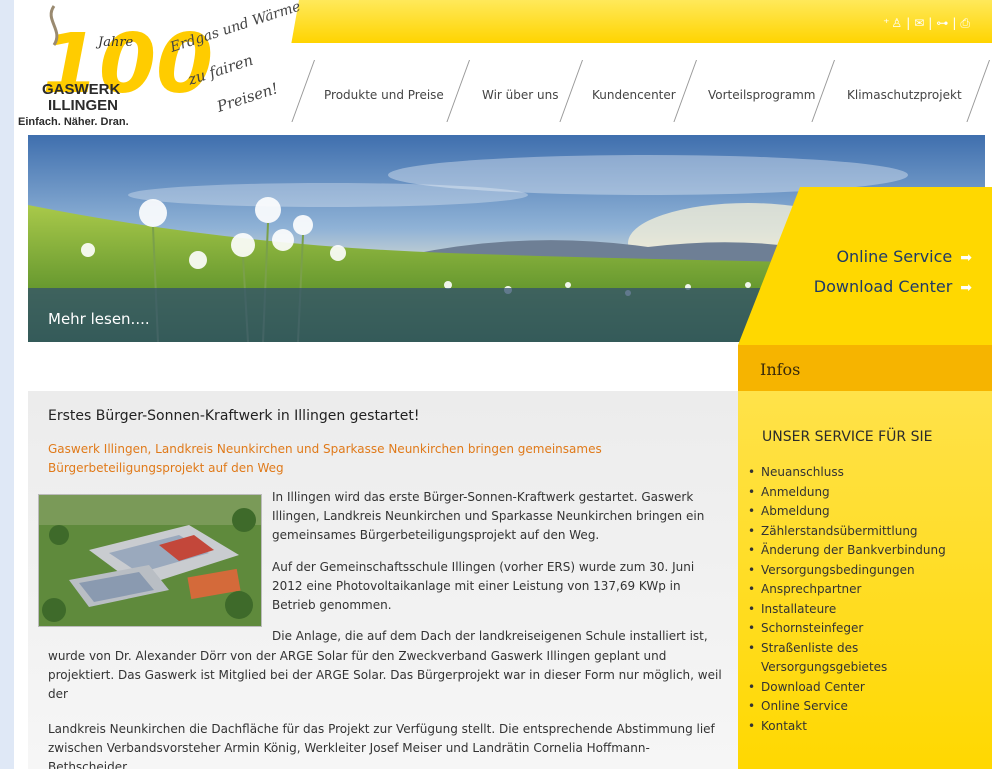 Image resolution: width=992 pixels, height=769 pixels. Describe the element at coordinates (863, 610) in the screenshot. I see `sidebar-item-installateure: Installateure` at that location.